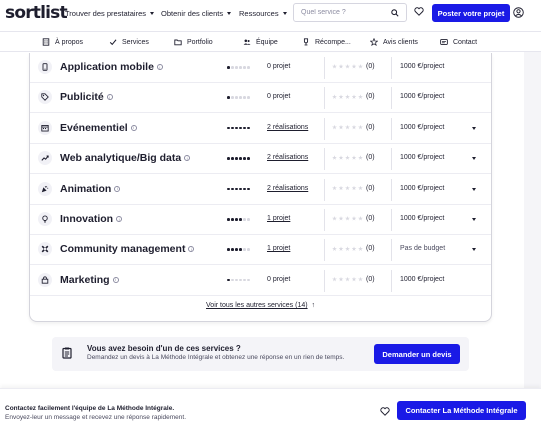 The width and height of the screenshot is (541, 427). I want to click on service-row: Marketing i 0 projet (0) 1000 €/project, so click(260, 281).